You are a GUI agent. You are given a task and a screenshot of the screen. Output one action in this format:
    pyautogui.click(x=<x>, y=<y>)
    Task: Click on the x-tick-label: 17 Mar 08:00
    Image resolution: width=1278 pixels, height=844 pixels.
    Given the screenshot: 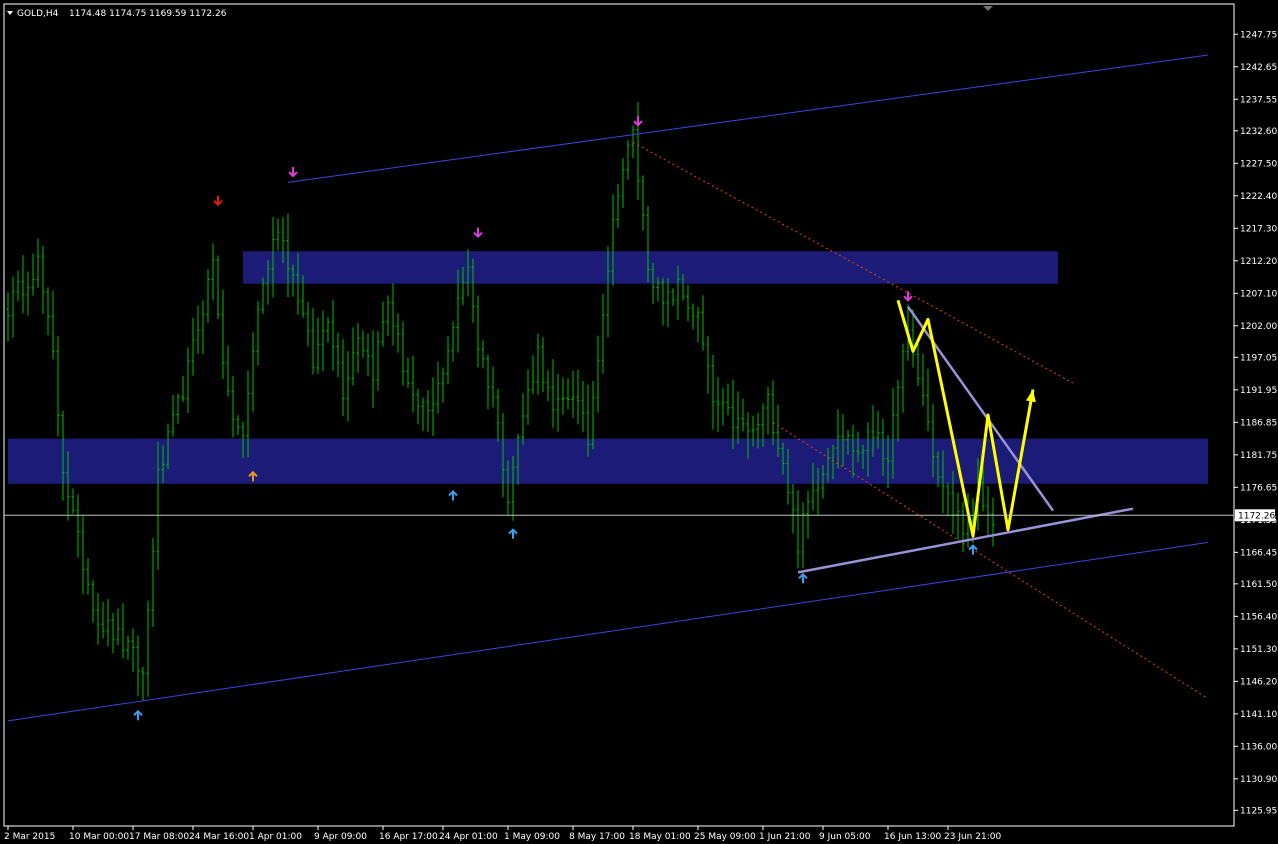 What is the action you would take?
    pyautogui.click(x=159, y=837)
    